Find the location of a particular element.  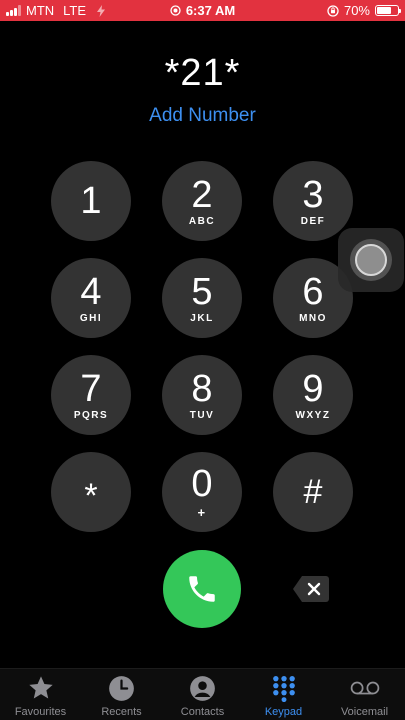

key-1: 1 is located at coordinates (91, 201).